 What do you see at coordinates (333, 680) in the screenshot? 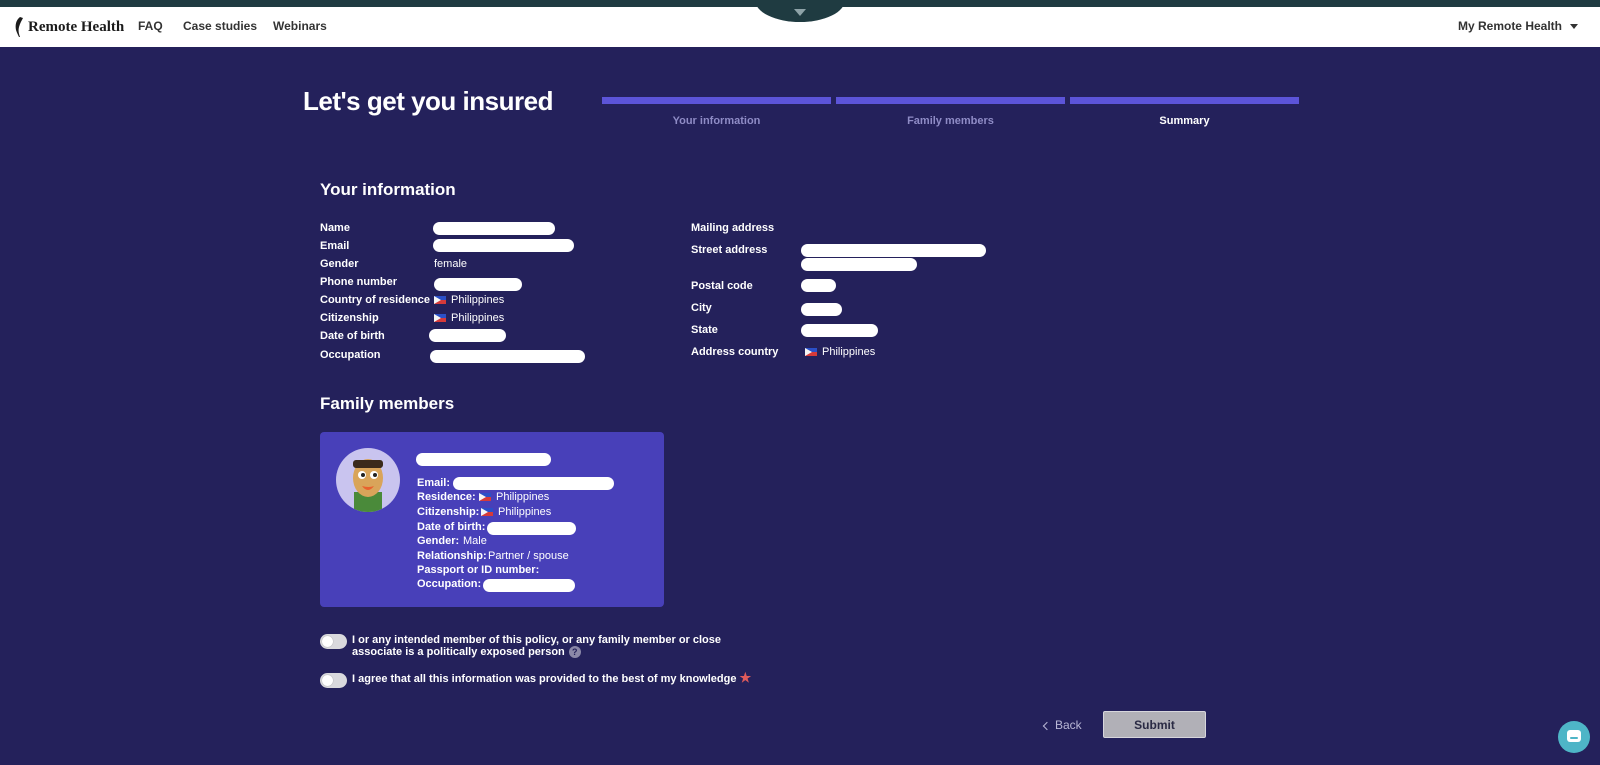
I see `agree-toggle` at bounding box center [333, 680].